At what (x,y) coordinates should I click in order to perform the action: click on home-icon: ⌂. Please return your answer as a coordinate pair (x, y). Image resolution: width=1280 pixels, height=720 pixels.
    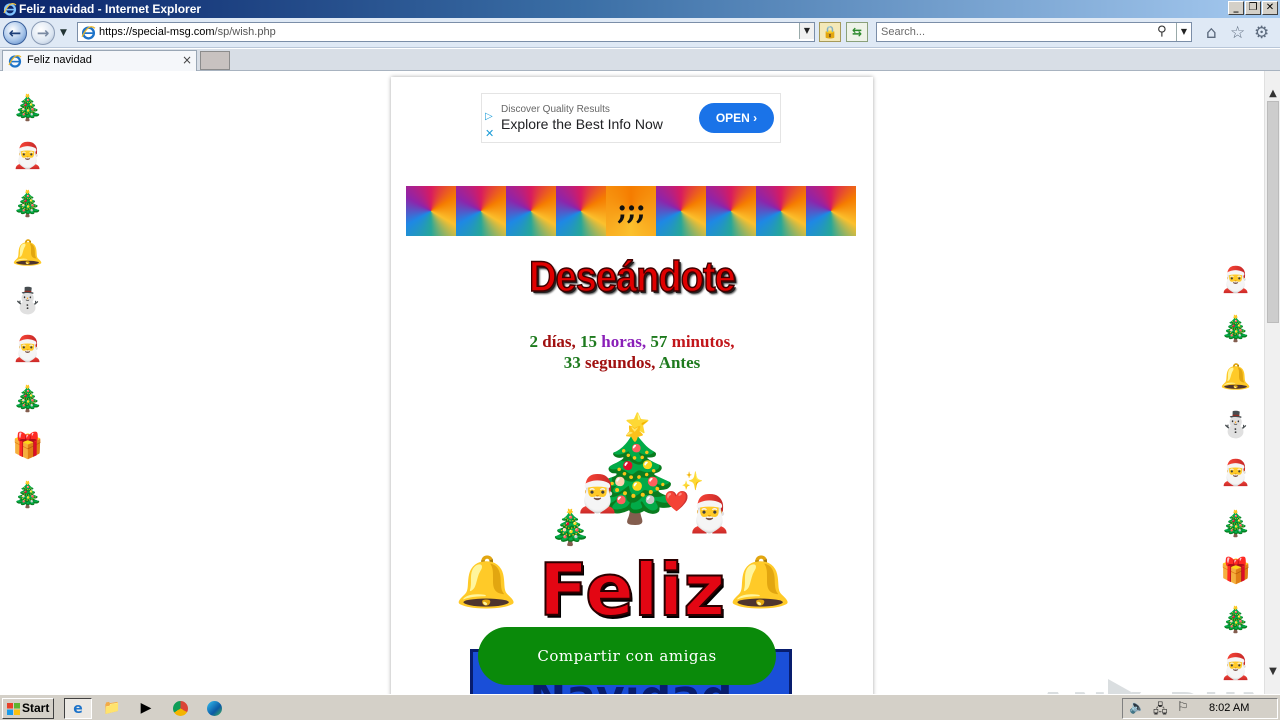
    Looking at the image, I should click on (1211, 33).